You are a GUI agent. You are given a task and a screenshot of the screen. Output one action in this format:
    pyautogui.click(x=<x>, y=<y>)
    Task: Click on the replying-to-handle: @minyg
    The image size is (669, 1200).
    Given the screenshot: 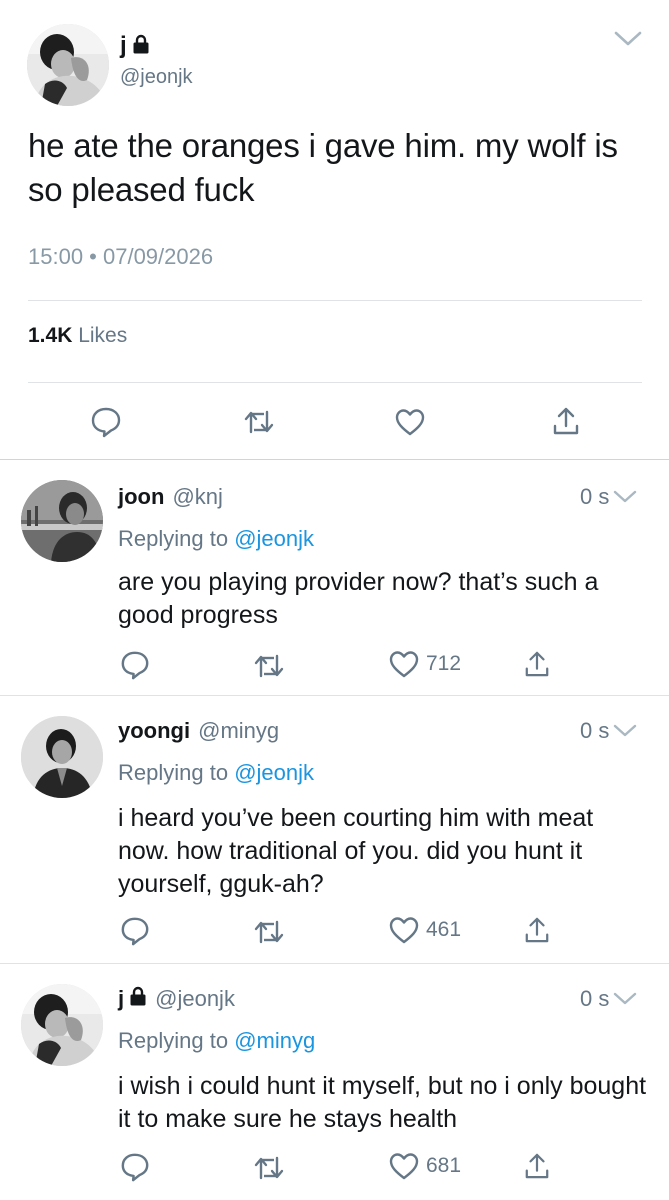 What is the action you would take?
    pyautogui.click(x=274, y=1040)
    